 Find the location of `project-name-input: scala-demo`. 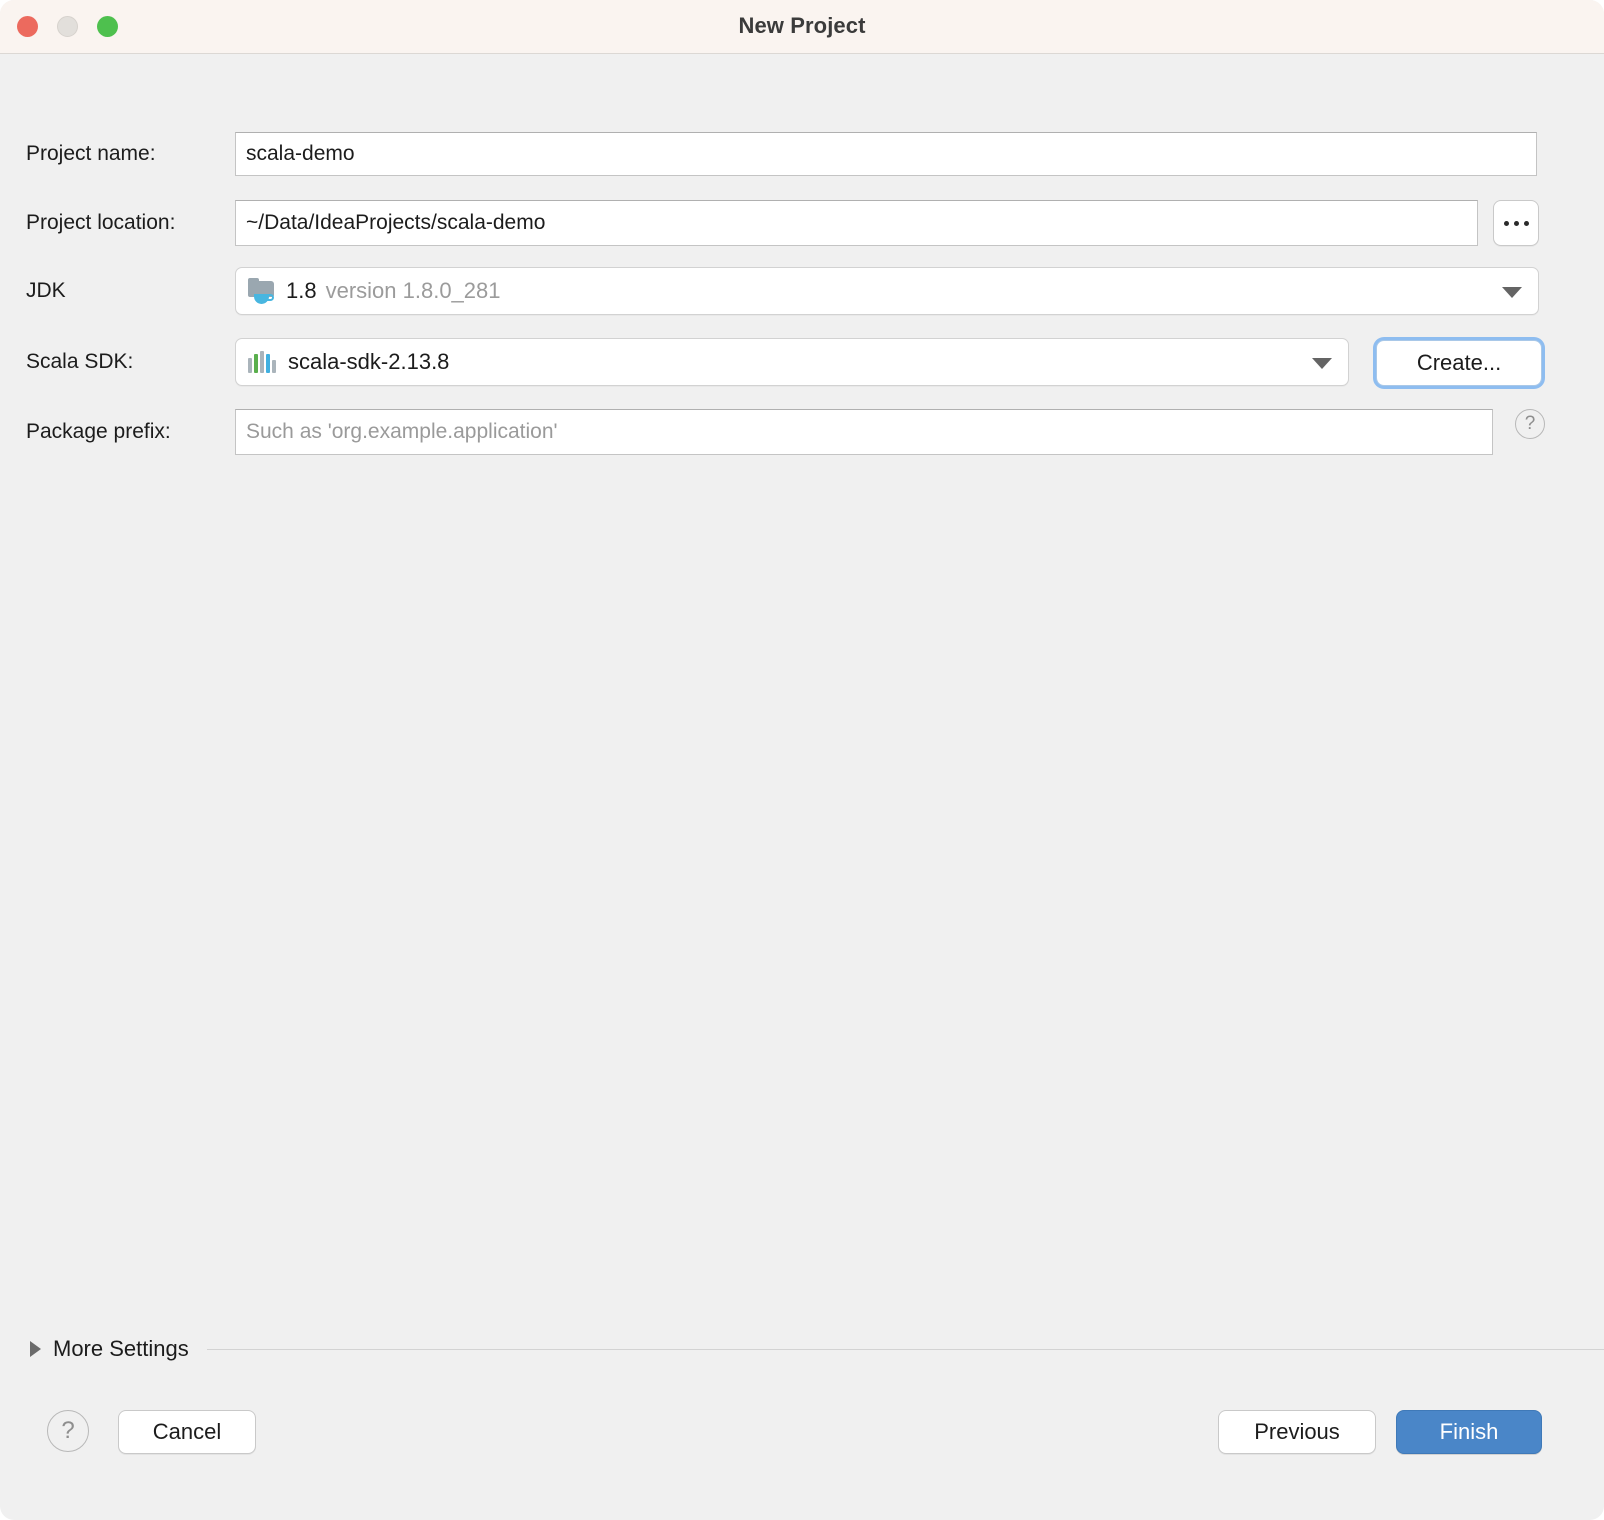

project-name-input: scala-demo is located at coordinates (886, 154).